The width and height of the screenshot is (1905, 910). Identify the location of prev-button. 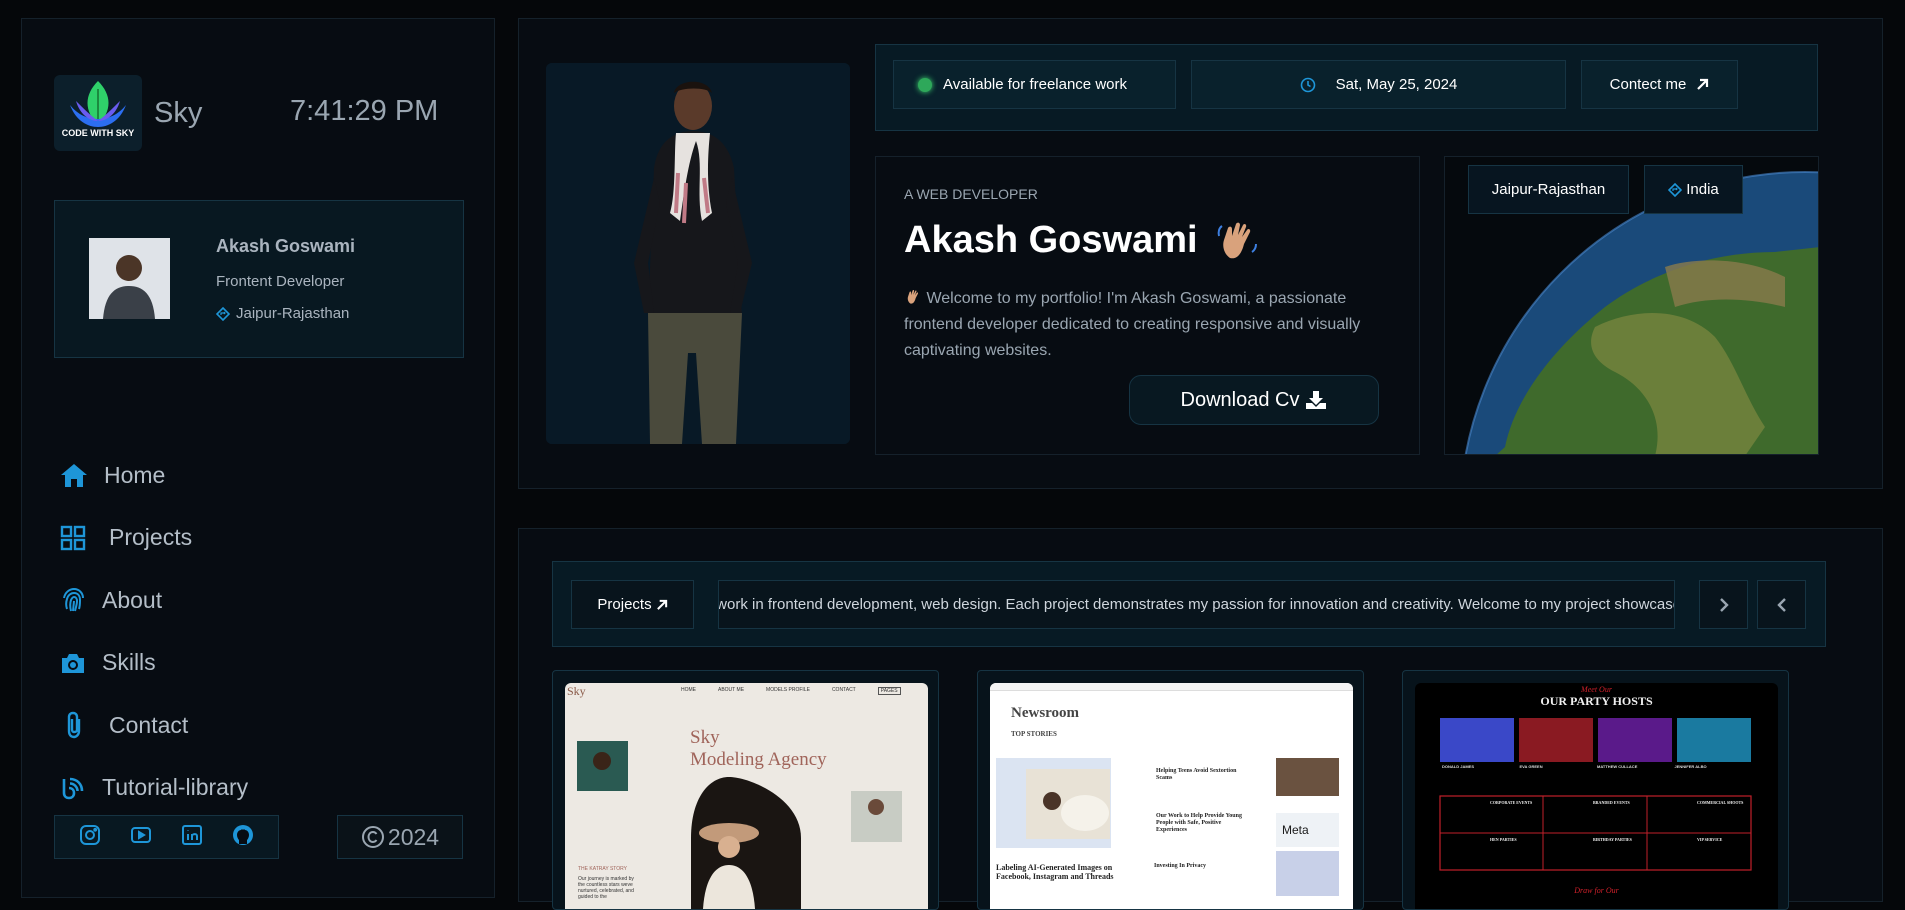
(1781, 604).